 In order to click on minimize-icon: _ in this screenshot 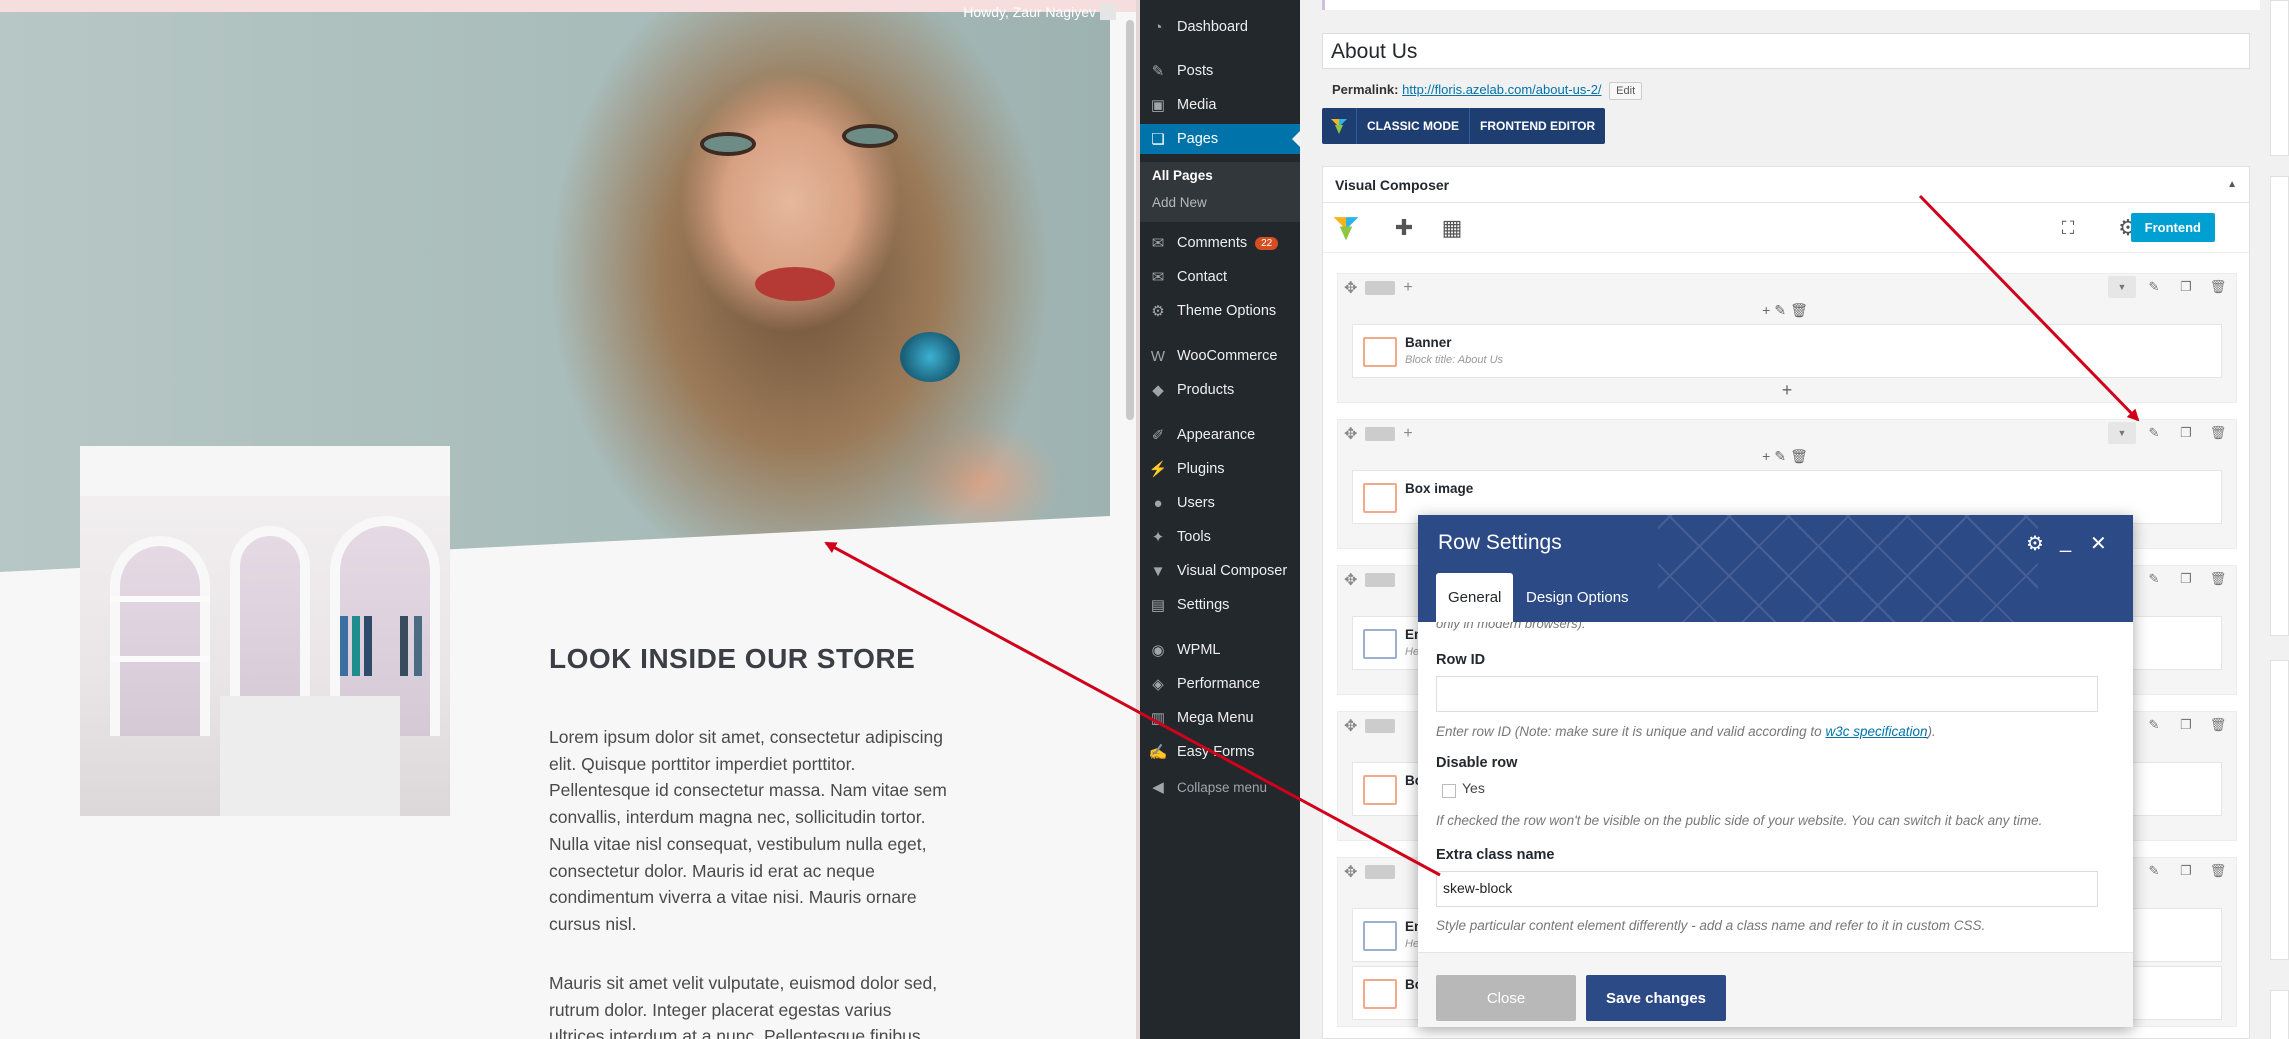, I will do `click(2065, 542)`.